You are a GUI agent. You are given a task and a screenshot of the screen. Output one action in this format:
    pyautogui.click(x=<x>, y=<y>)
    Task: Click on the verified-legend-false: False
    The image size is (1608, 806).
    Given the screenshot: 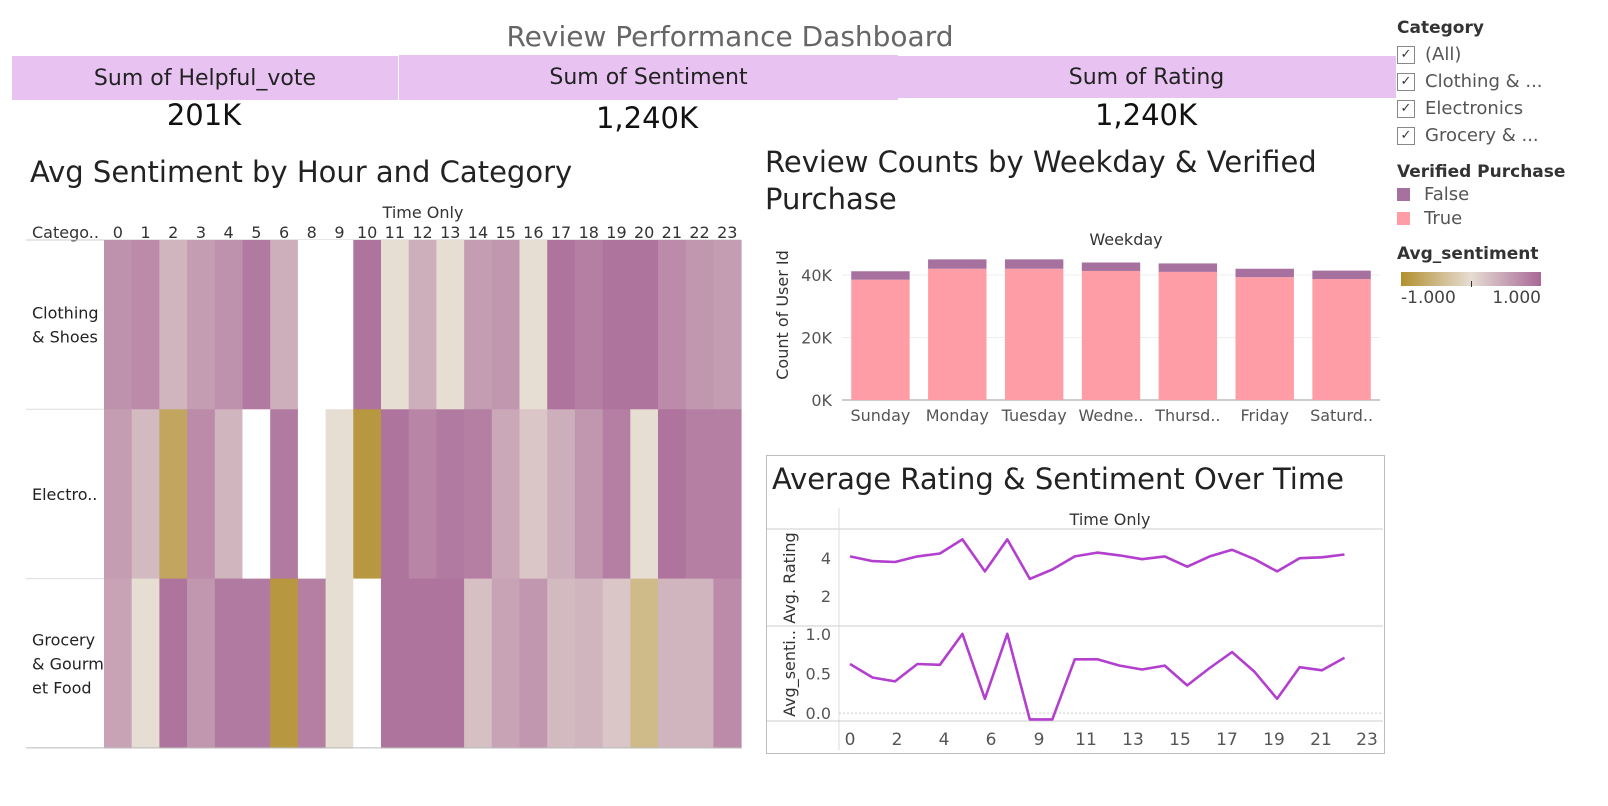 What is the action you would take?
    pyautogui.click(x=1502, y=194)
    